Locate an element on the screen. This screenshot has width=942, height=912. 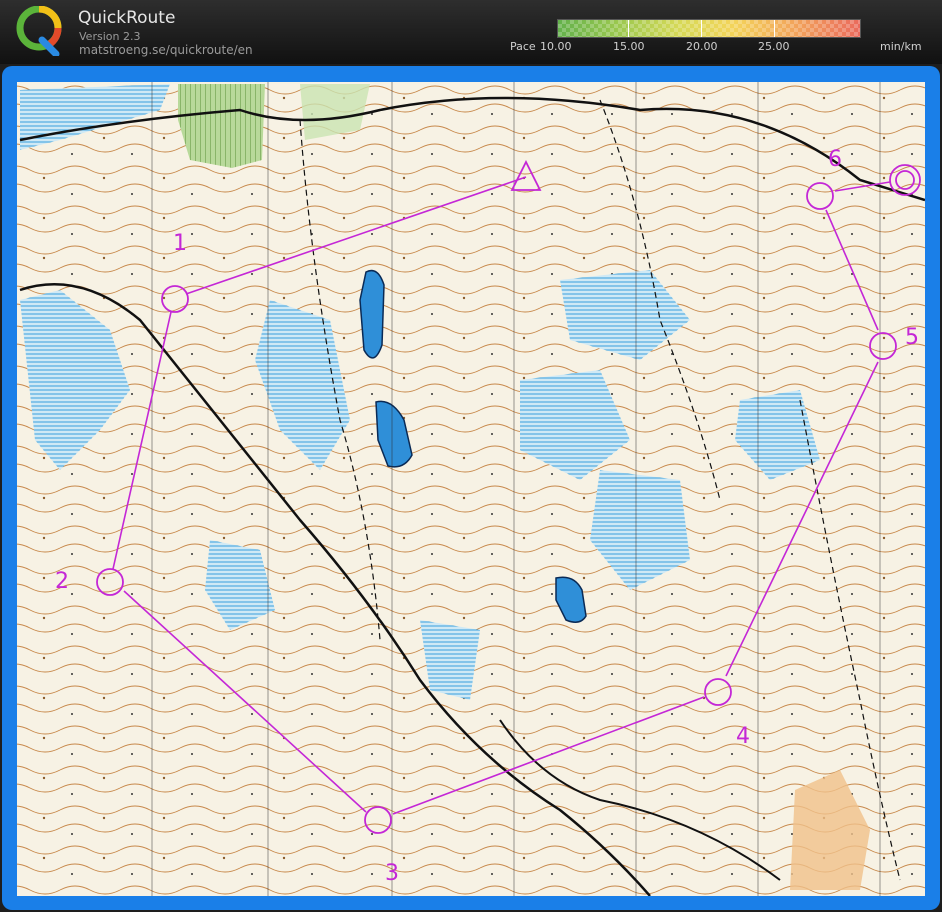
control-number-1: 1 is located at coordinates (180, 243).